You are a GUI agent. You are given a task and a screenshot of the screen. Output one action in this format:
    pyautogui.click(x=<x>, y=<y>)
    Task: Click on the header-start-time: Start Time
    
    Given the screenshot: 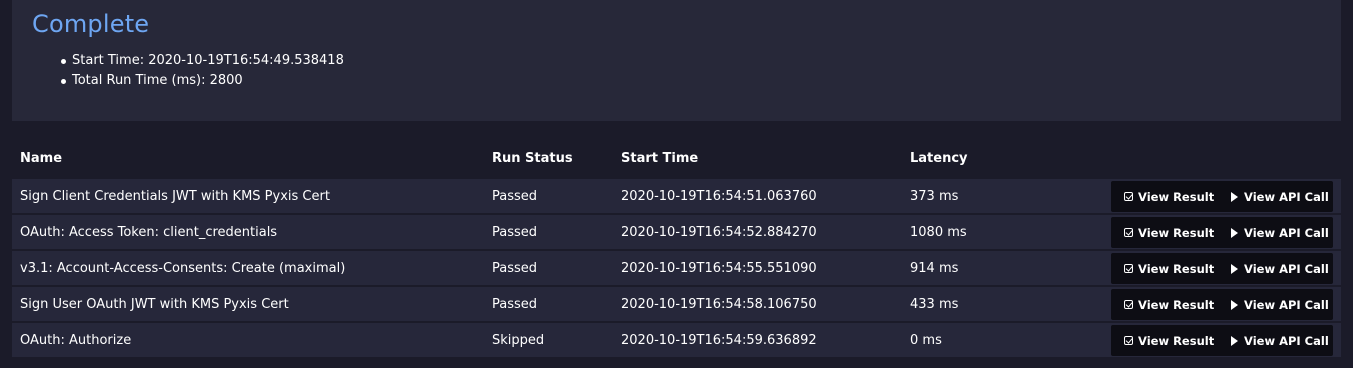 What is the action you would take?
    pyautogui.click(x=660, y=158)
    